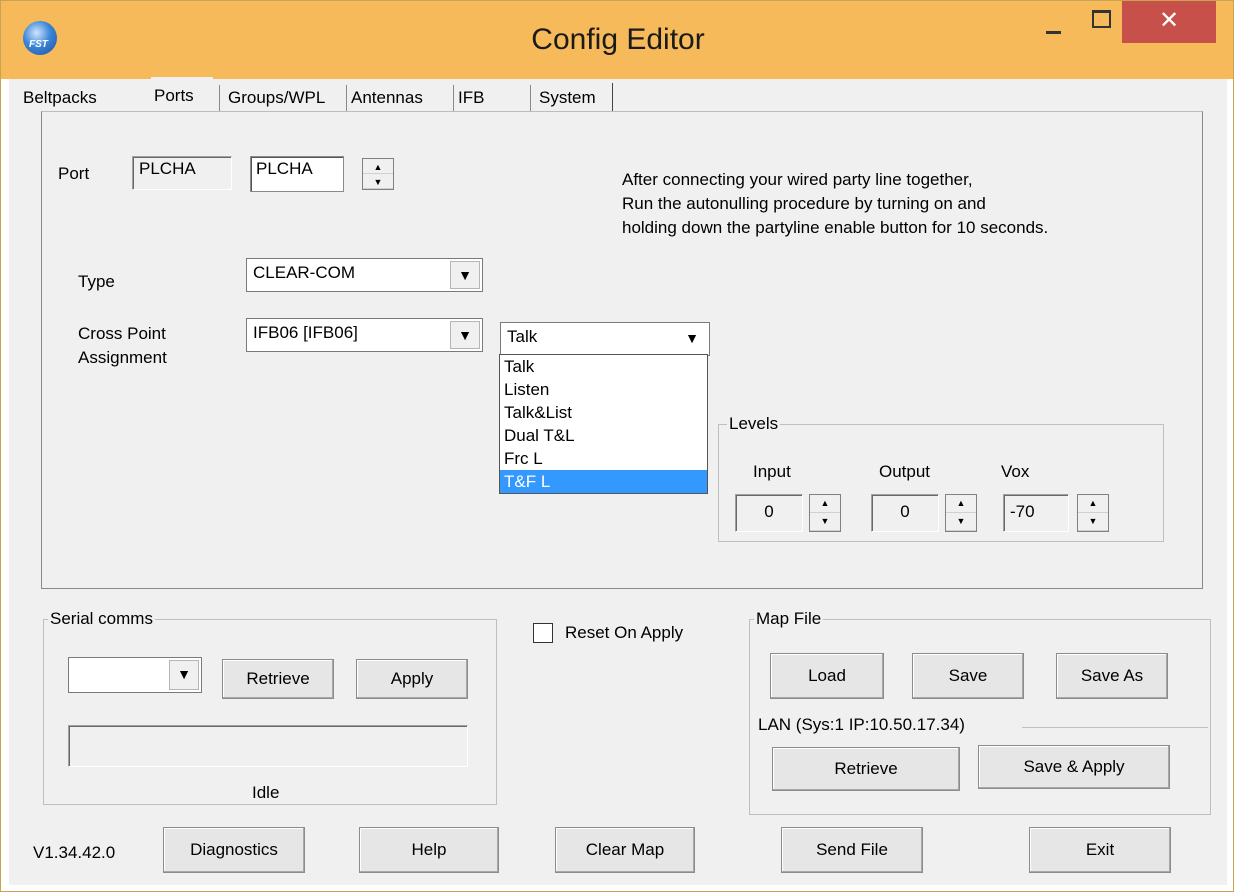  I want to click on crosspoint-label-1: Cross Point, so click(122, 333).